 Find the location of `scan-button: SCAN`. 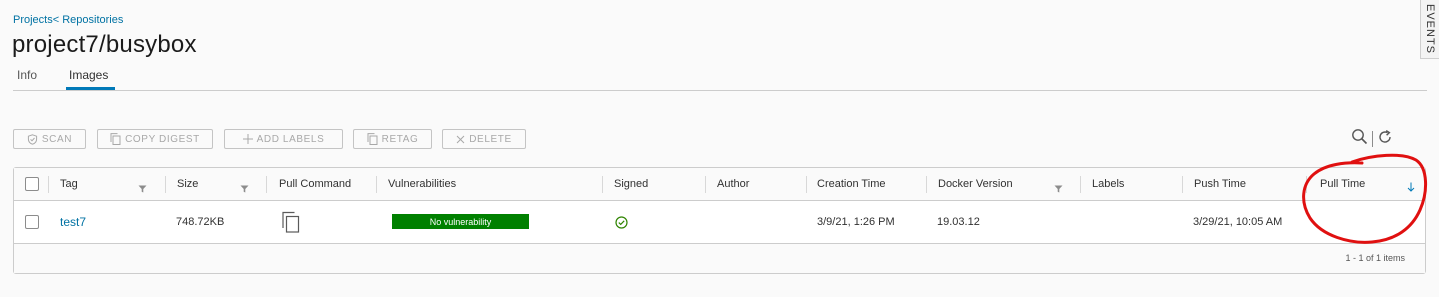

scan-button: SCAN is located at coordinates (49, 139).